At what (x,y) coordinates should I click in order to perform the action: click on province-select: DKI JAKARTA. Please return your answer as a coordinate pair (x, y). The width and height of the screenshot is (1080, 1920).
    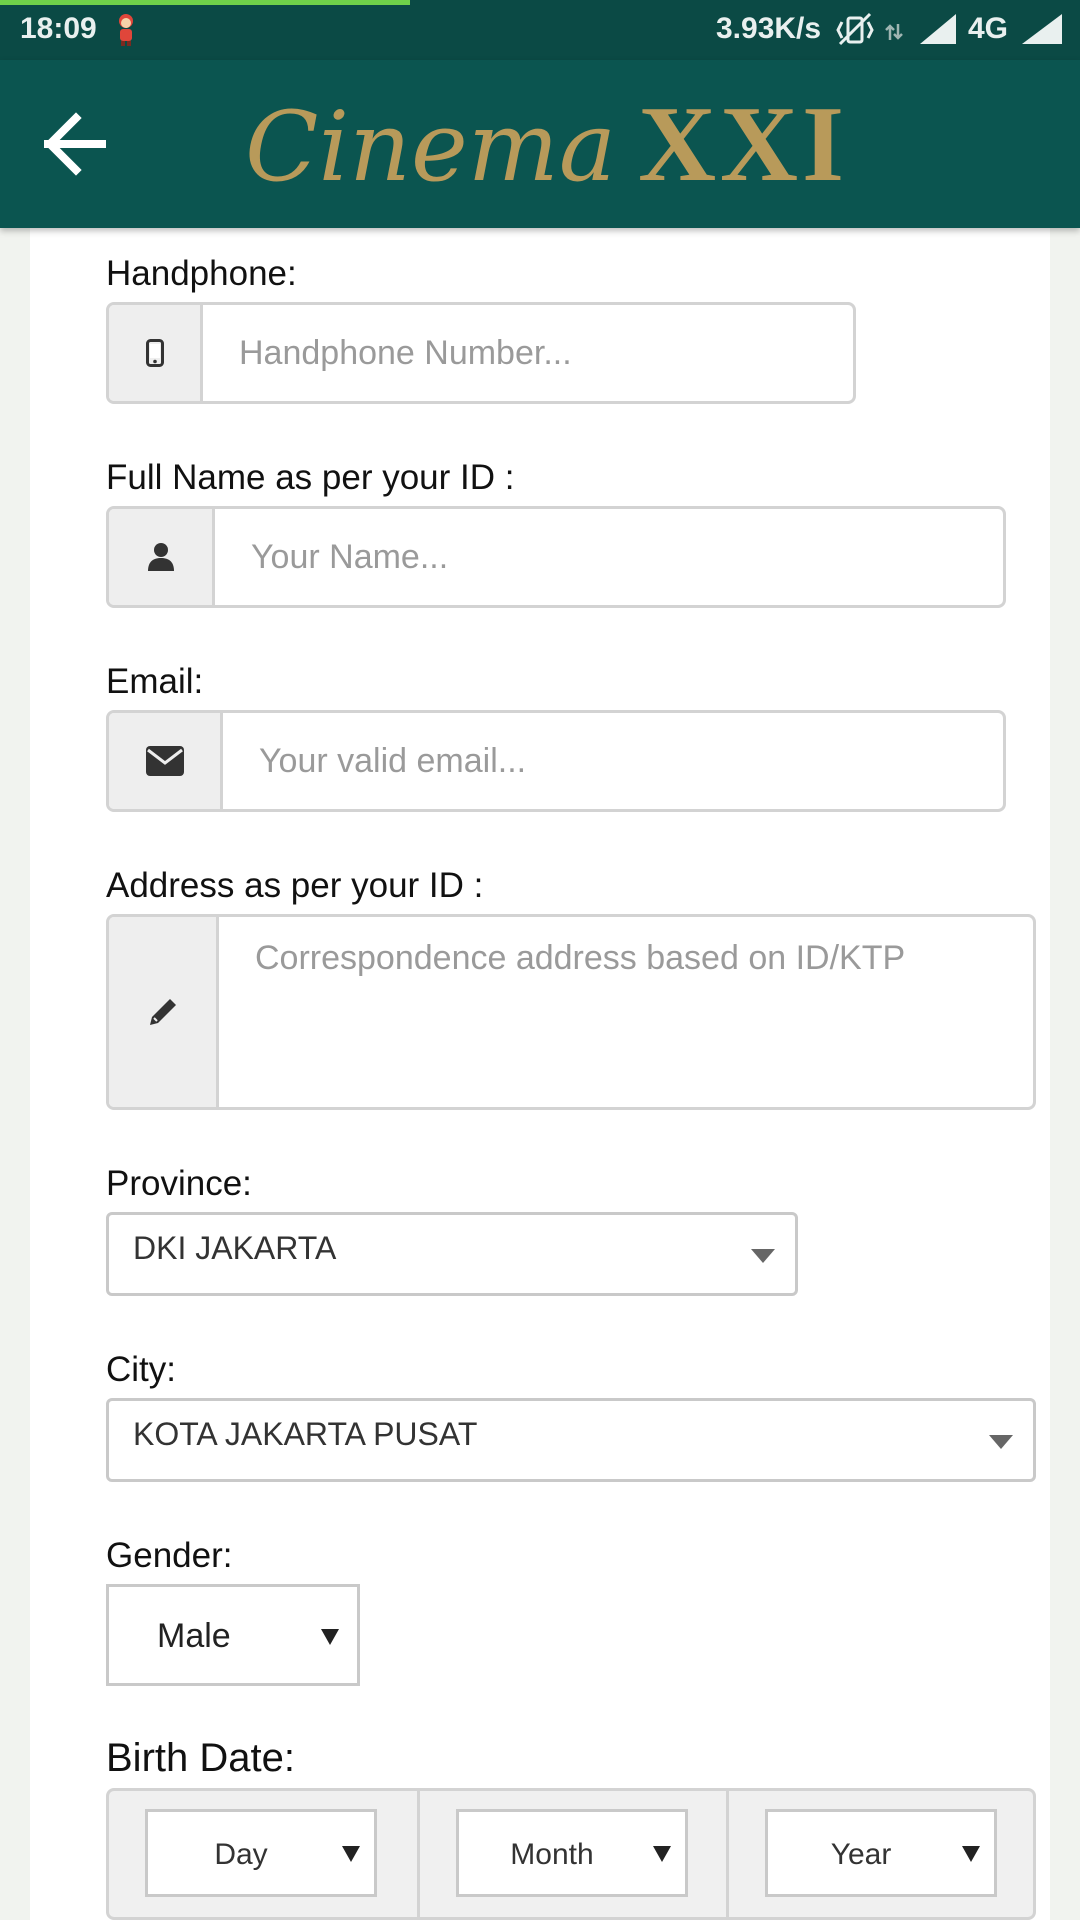
    Looking at the image, I should click on (452, 1254).